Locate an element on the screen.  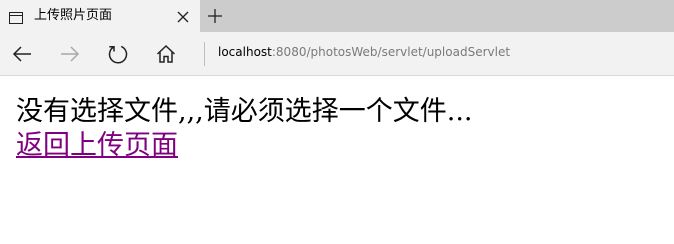
url-path: :8080/photosWeb/servlet/uploadServlet is located at coordinates (391, 52).